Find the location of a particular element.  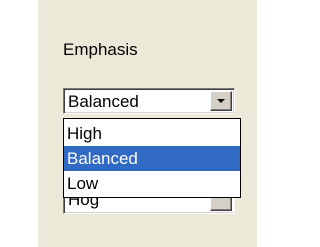

covered-combobox-value: Hog is located at coordinates (84, 203).